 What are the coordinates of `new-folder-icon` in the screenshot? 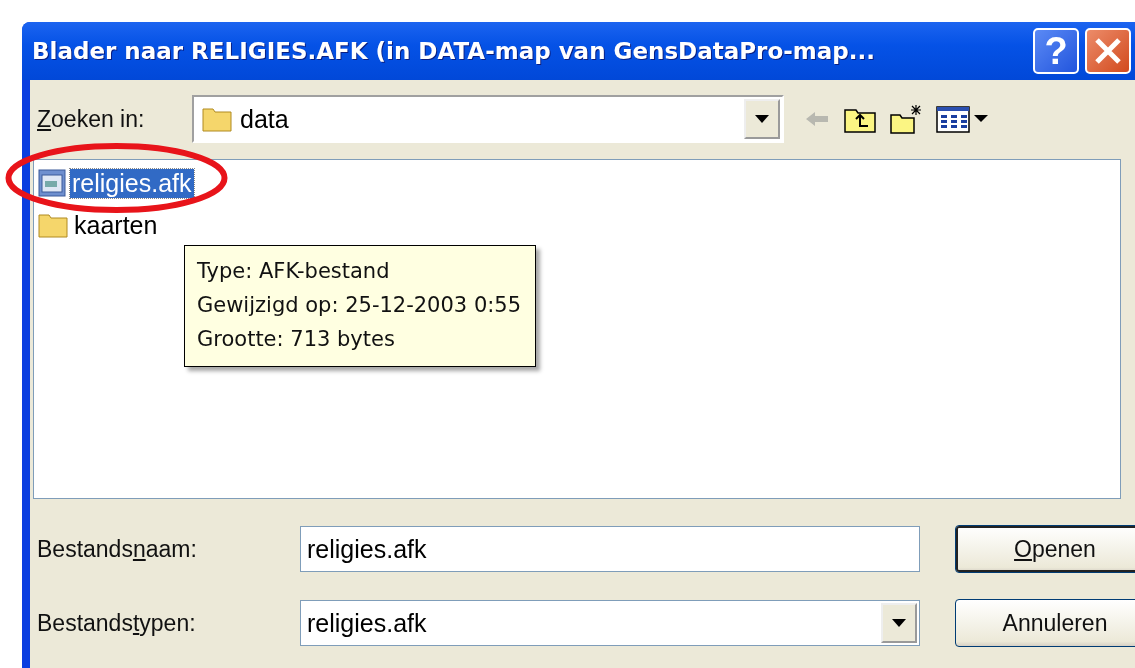 It's located at (906, 119).